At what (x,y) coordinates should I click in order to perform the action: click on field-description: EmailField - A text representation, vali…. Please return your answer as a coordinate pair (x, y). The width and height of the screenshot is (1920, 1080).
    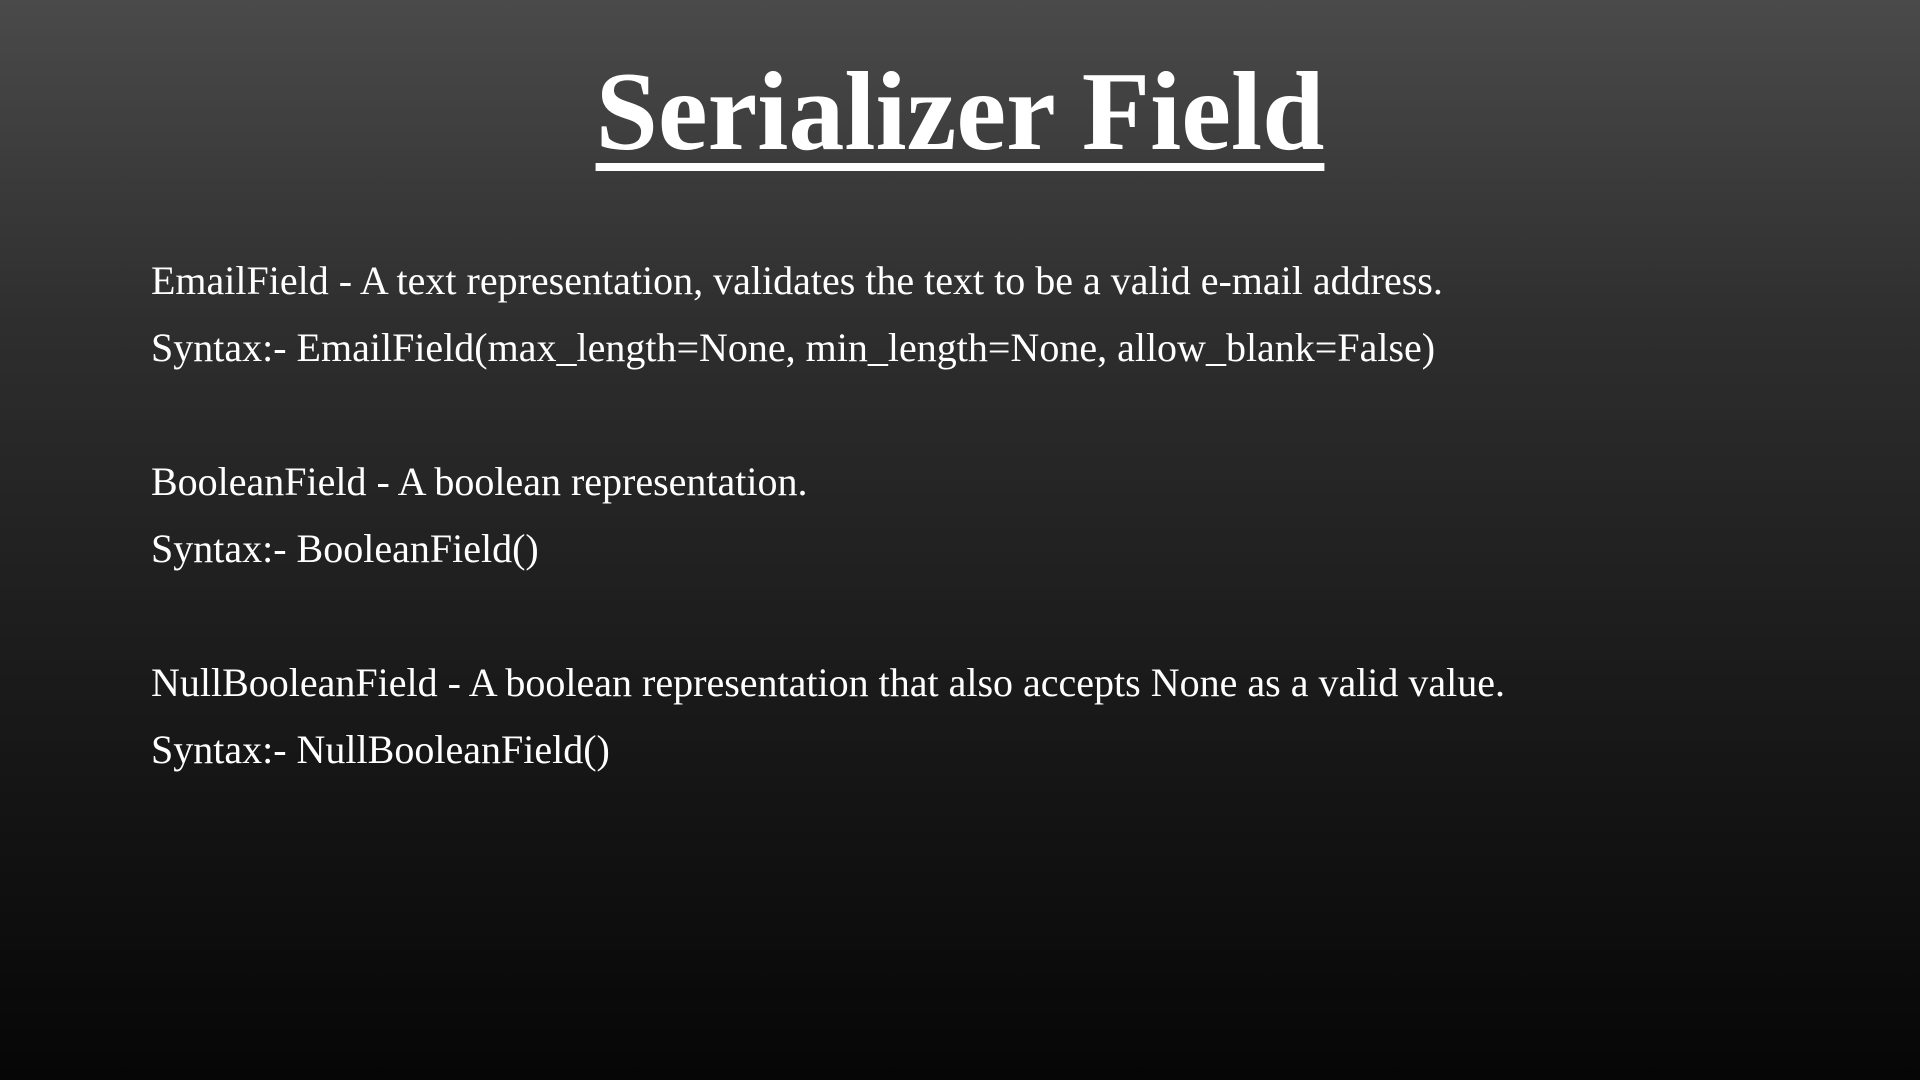
    Looking at the image, I should click on (797, 280).